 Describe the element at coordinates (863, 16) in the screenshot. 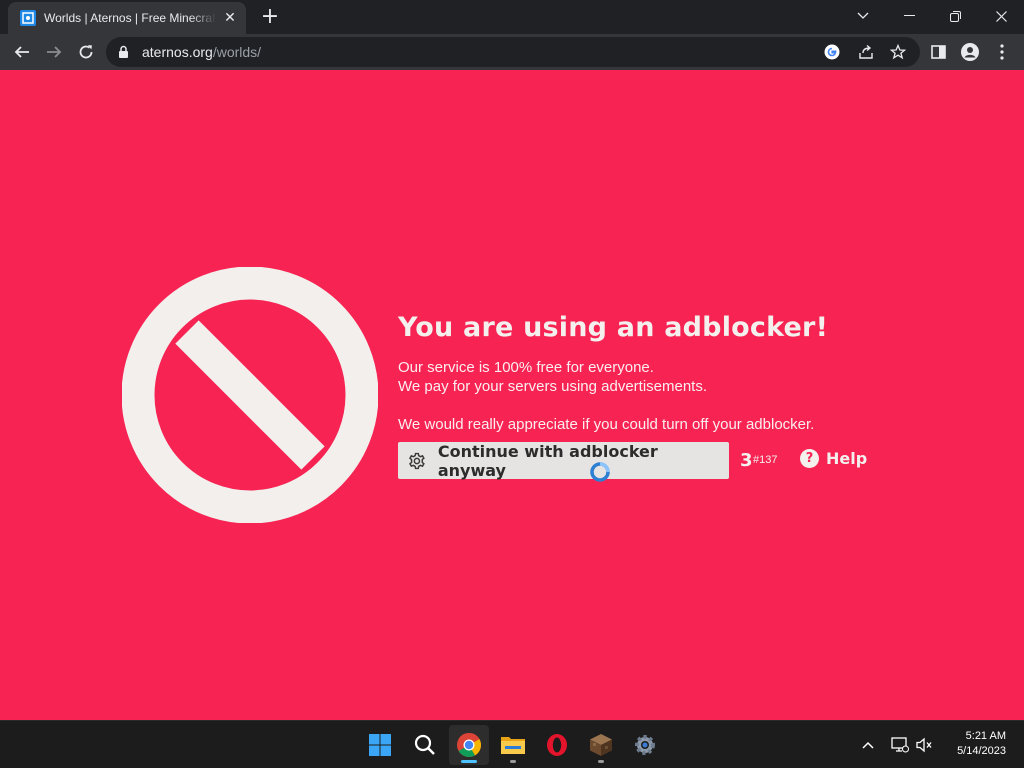

I see `tab-search-chevron-icon` at that location.